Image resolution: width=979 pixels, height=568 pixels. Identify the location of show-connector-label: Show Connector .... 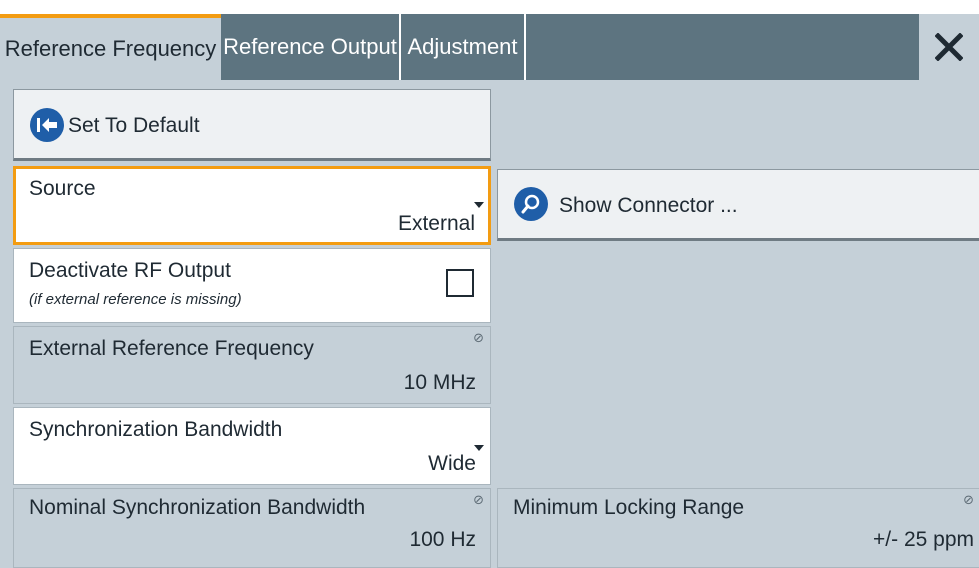
(648, 205).